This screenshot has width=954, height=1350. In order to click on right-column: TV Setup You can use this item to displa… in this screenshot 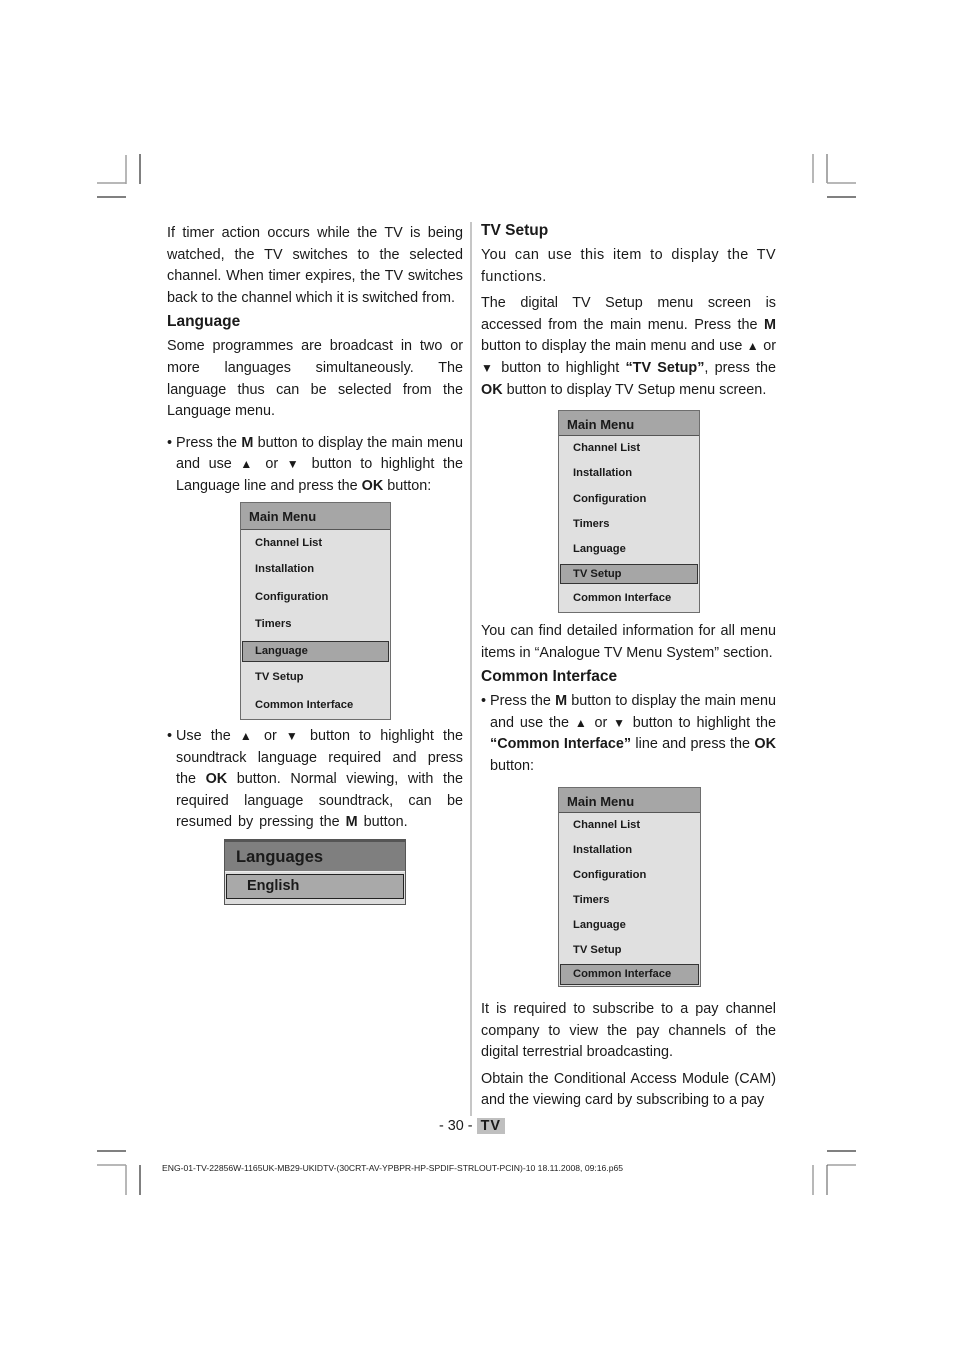, I will do `click(628, 313)`.